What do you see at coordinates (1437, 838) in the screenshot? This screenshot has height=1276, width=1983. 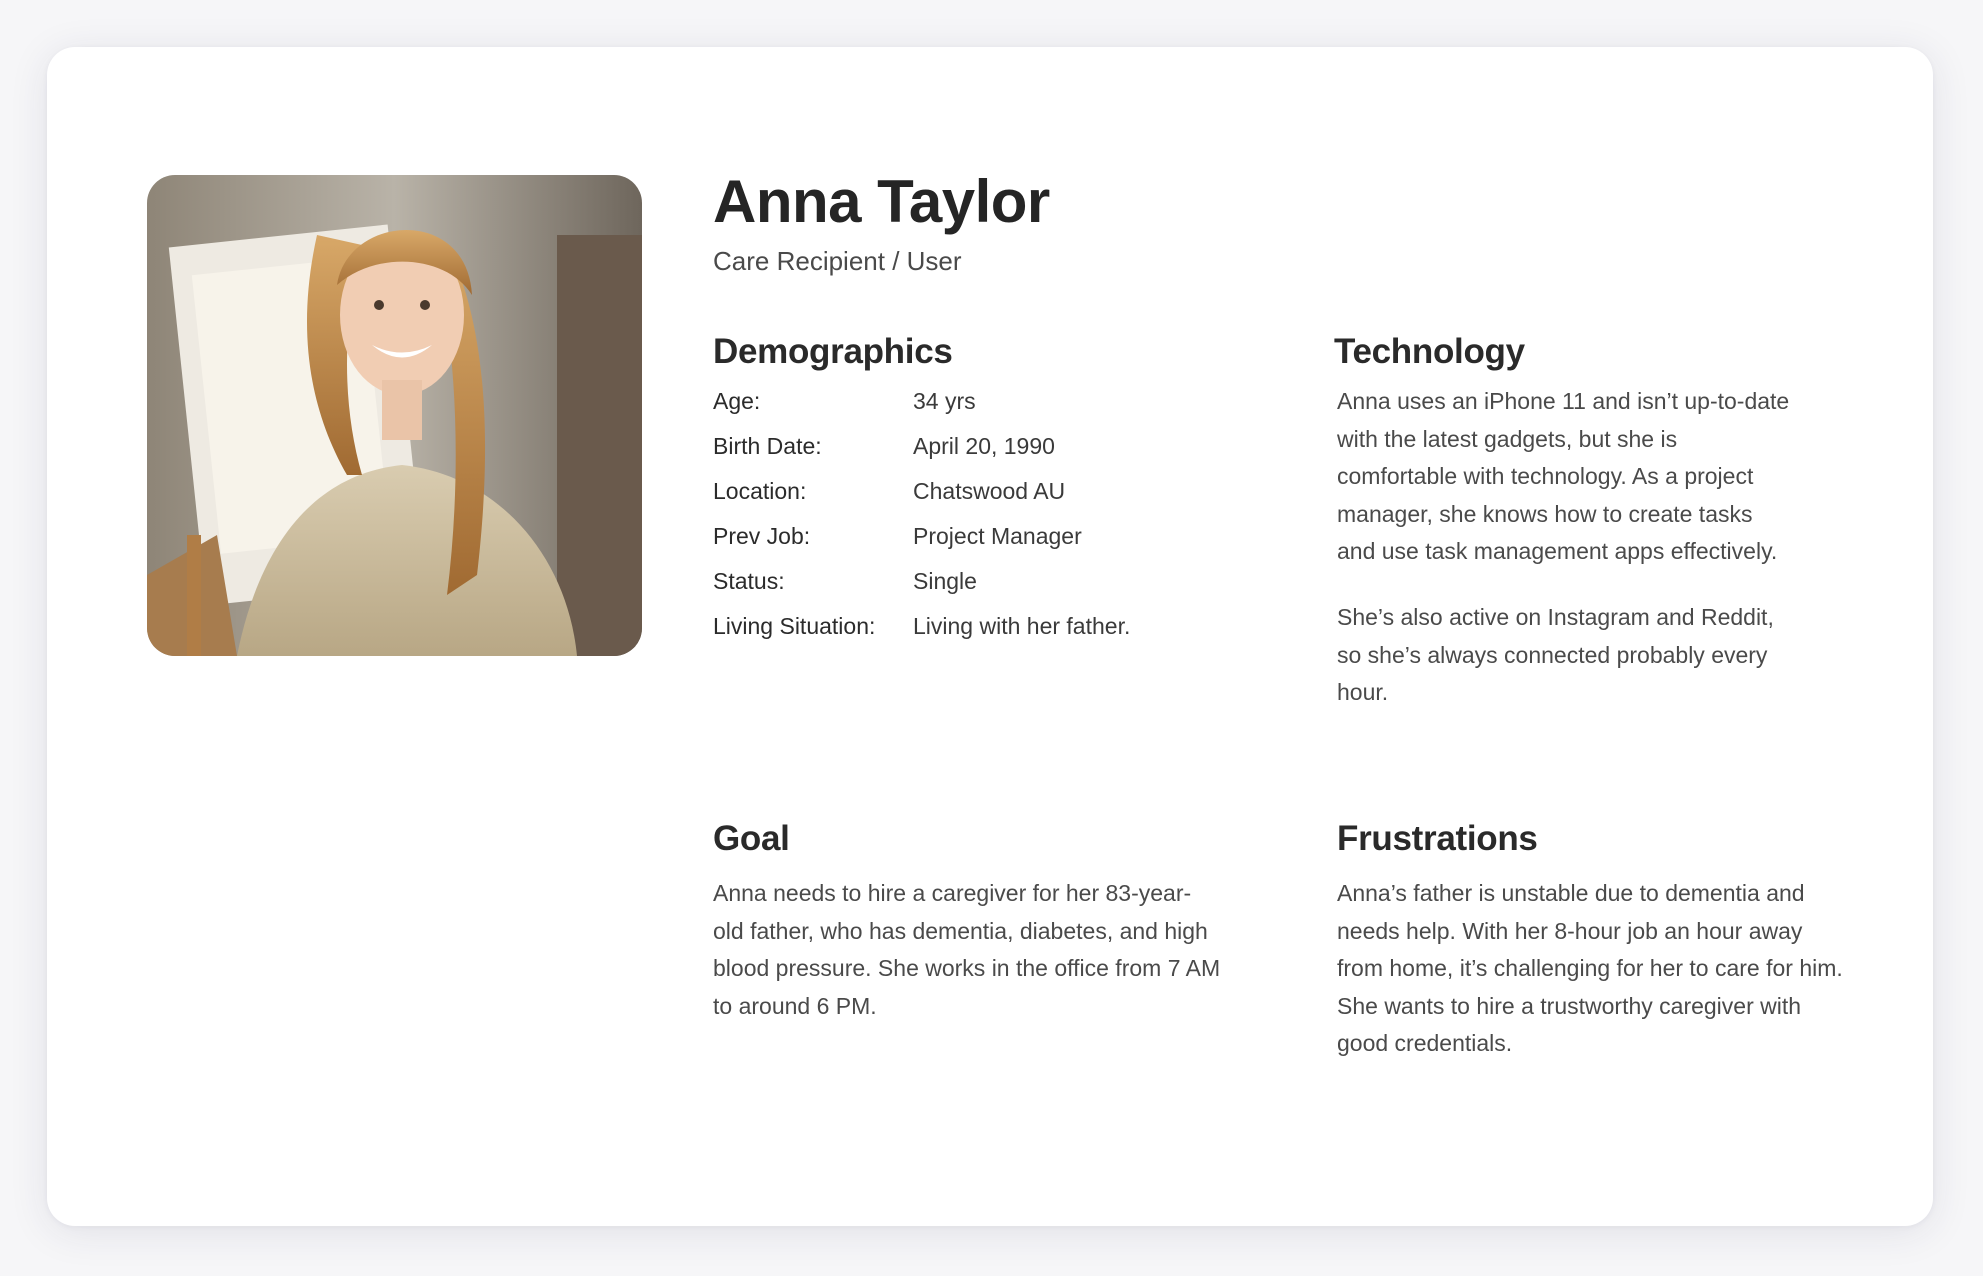 I see `frustrations-title: Frustrations` at bounding box center [1437, 838].